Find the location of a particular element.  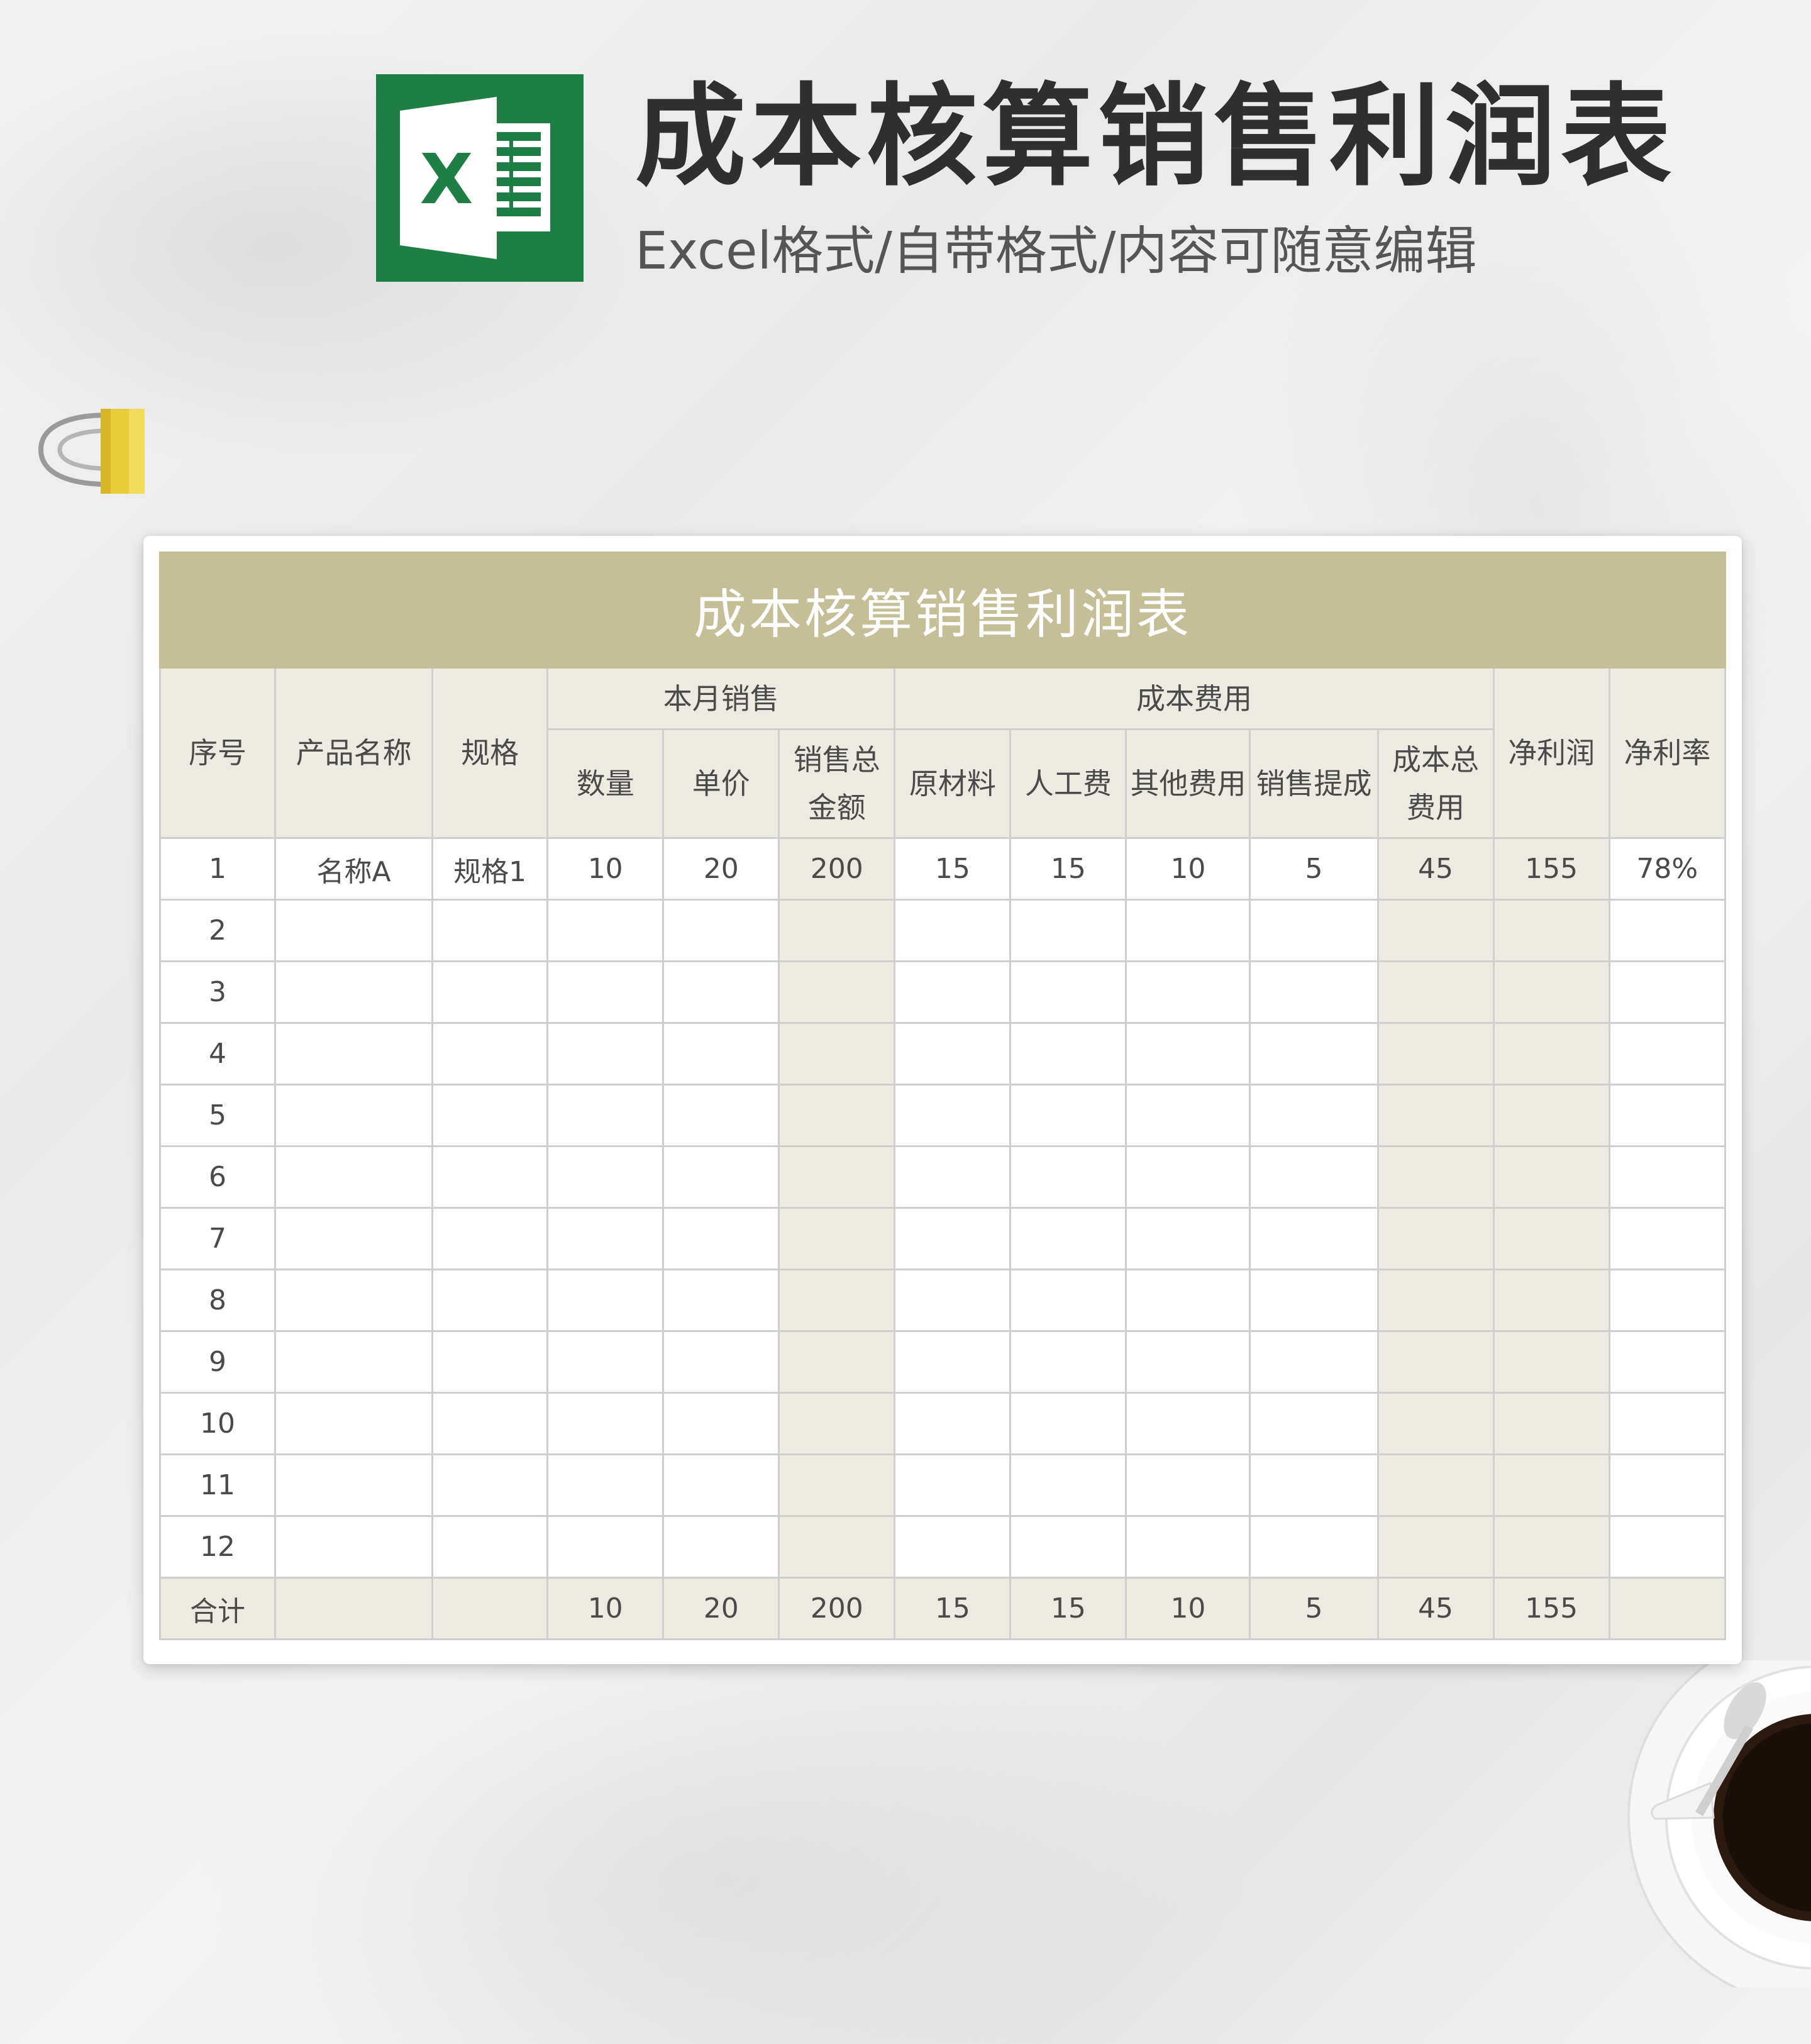

cell-other: 10 is located at coordinates (1188, 869).